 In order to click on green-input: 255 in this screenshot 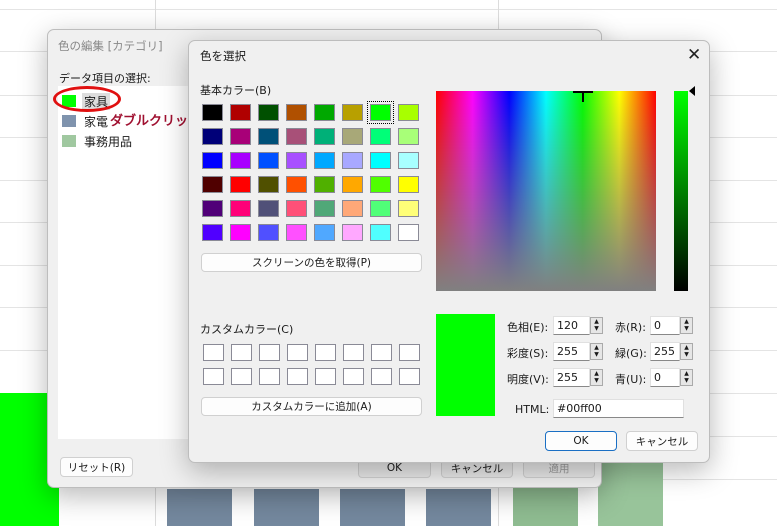, I will do `click(665, 351)`.